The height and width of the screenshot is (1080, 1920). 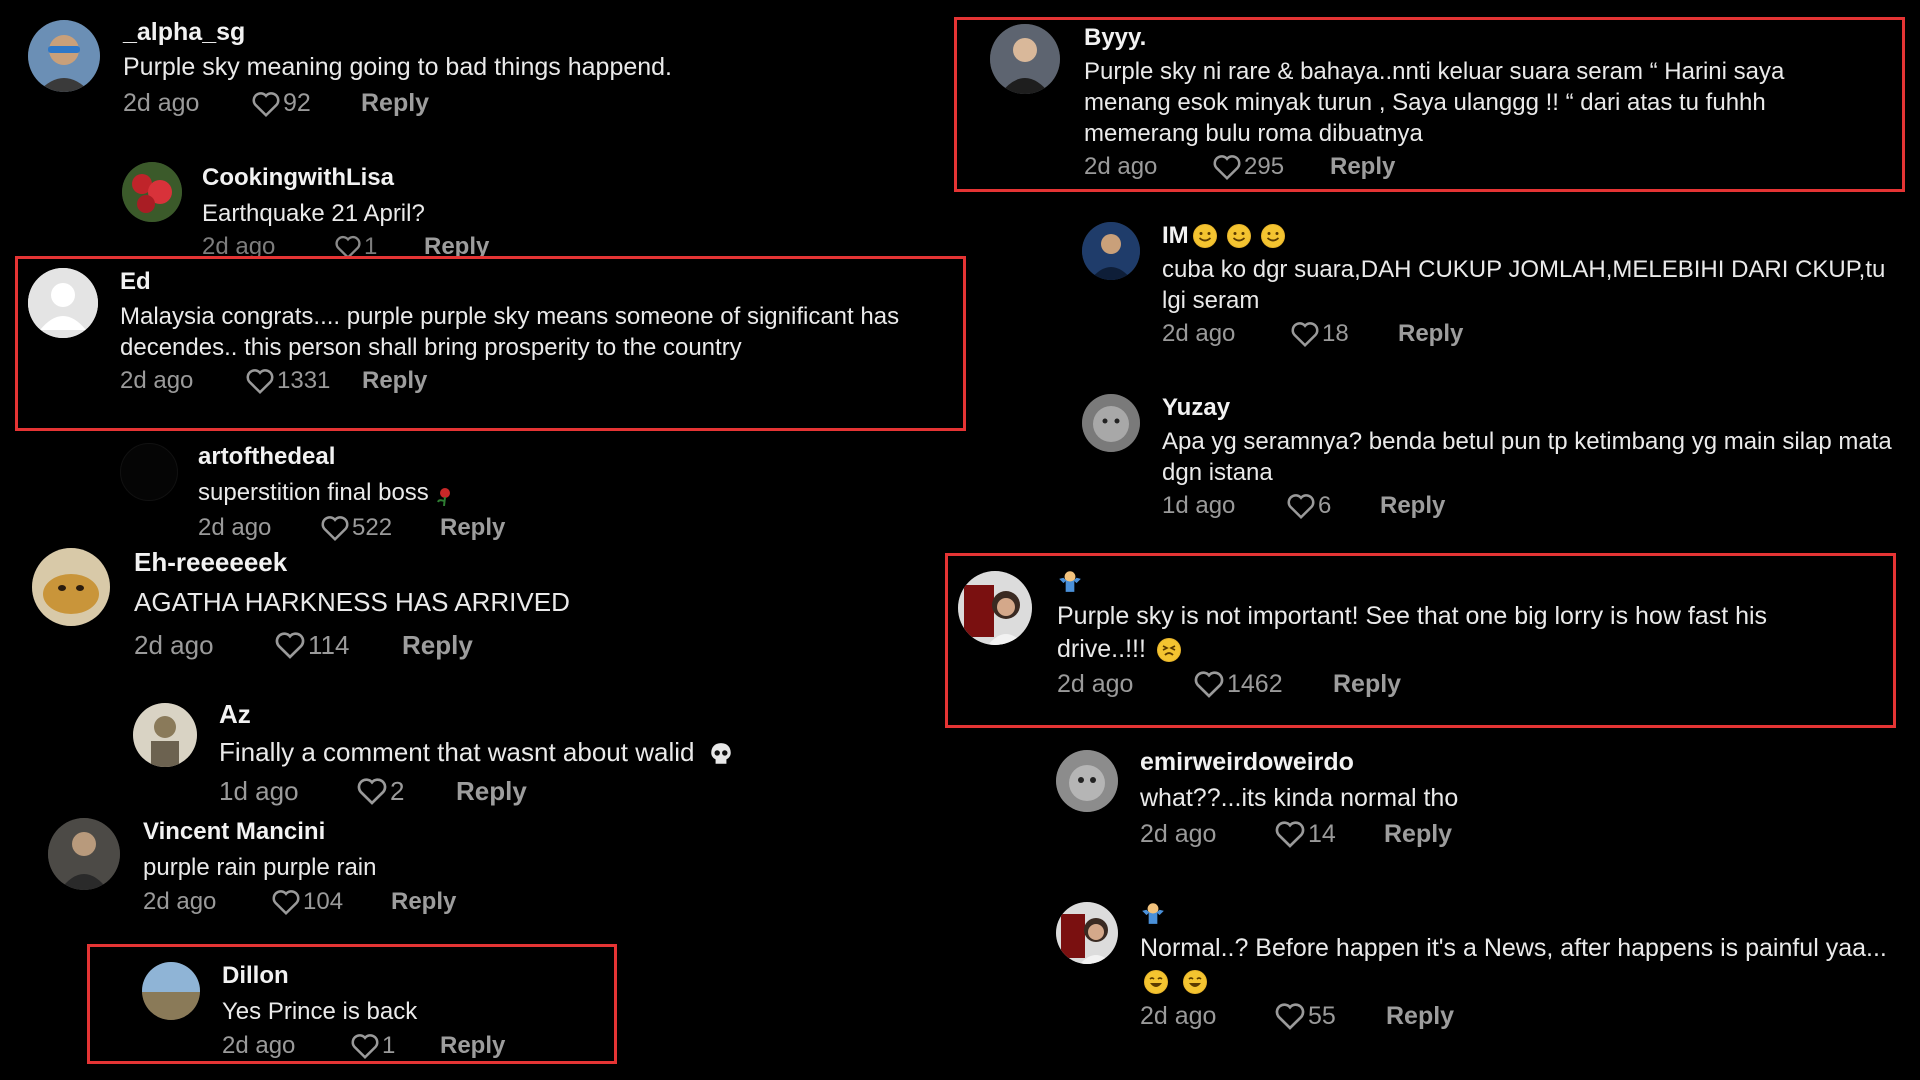 I want to click on comment-text: Yes Prince is back, so click(x=320, y=1011).